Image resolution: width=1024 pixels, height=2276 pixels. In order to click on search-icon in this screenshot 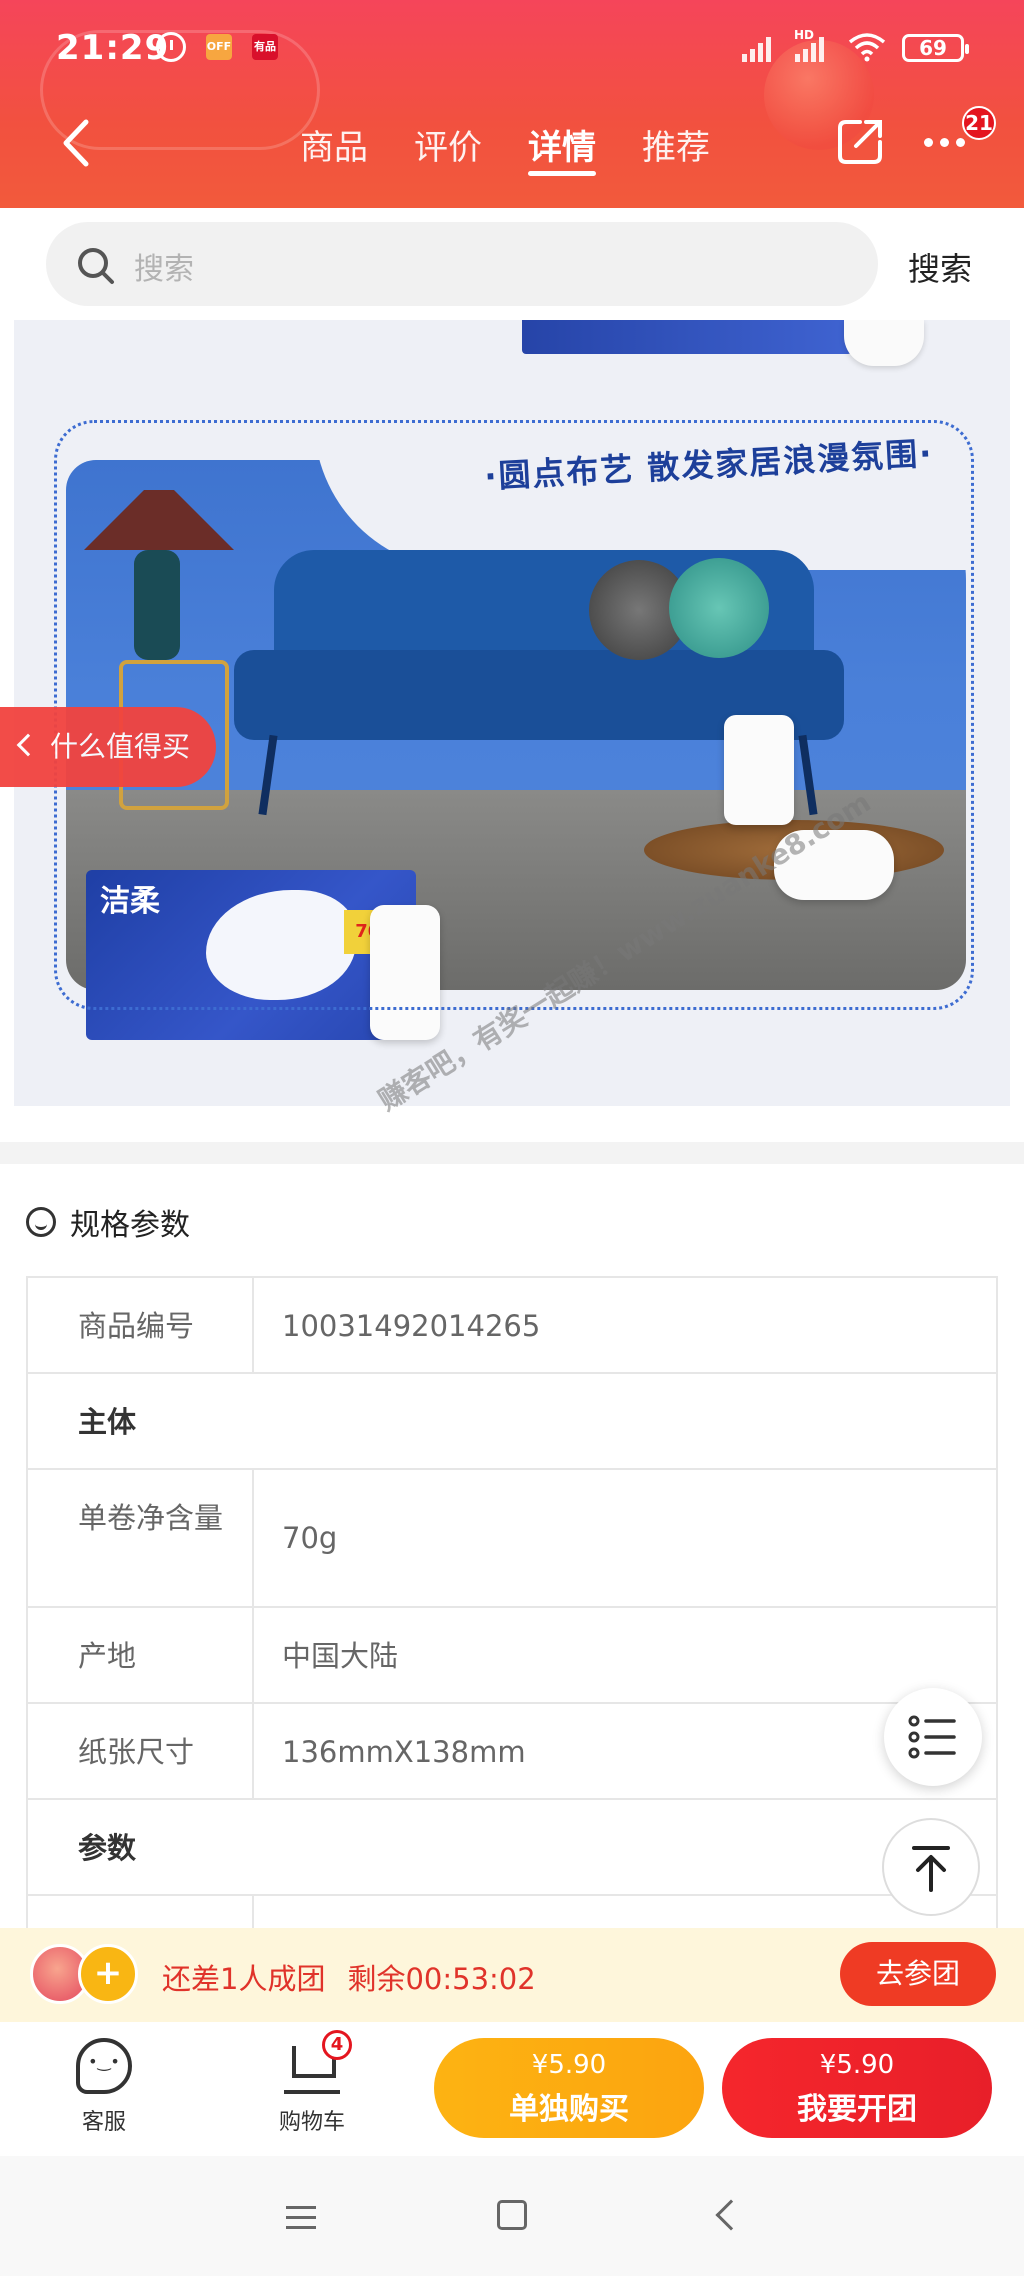, I will do `click(96, 266)`.